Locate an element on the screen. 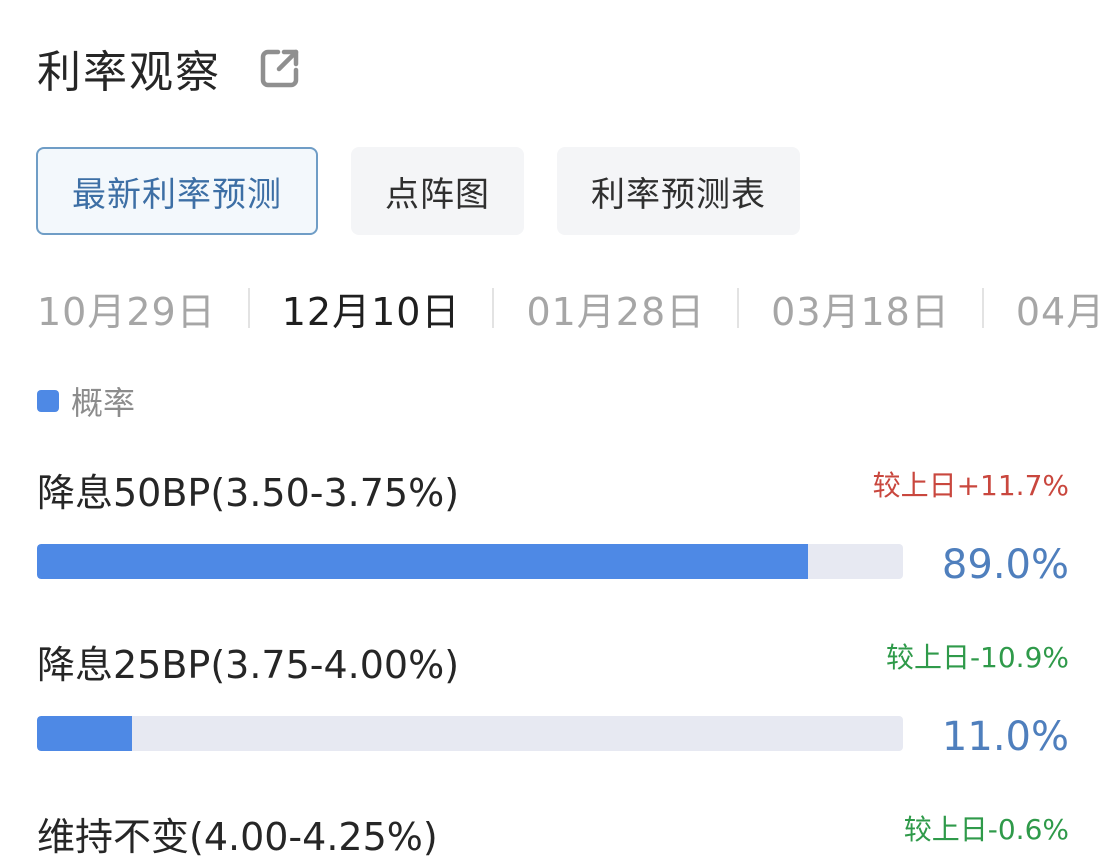  rate-scenario-label: 维持不变(4.00-4.25%) is located at coordinates (237, 837).